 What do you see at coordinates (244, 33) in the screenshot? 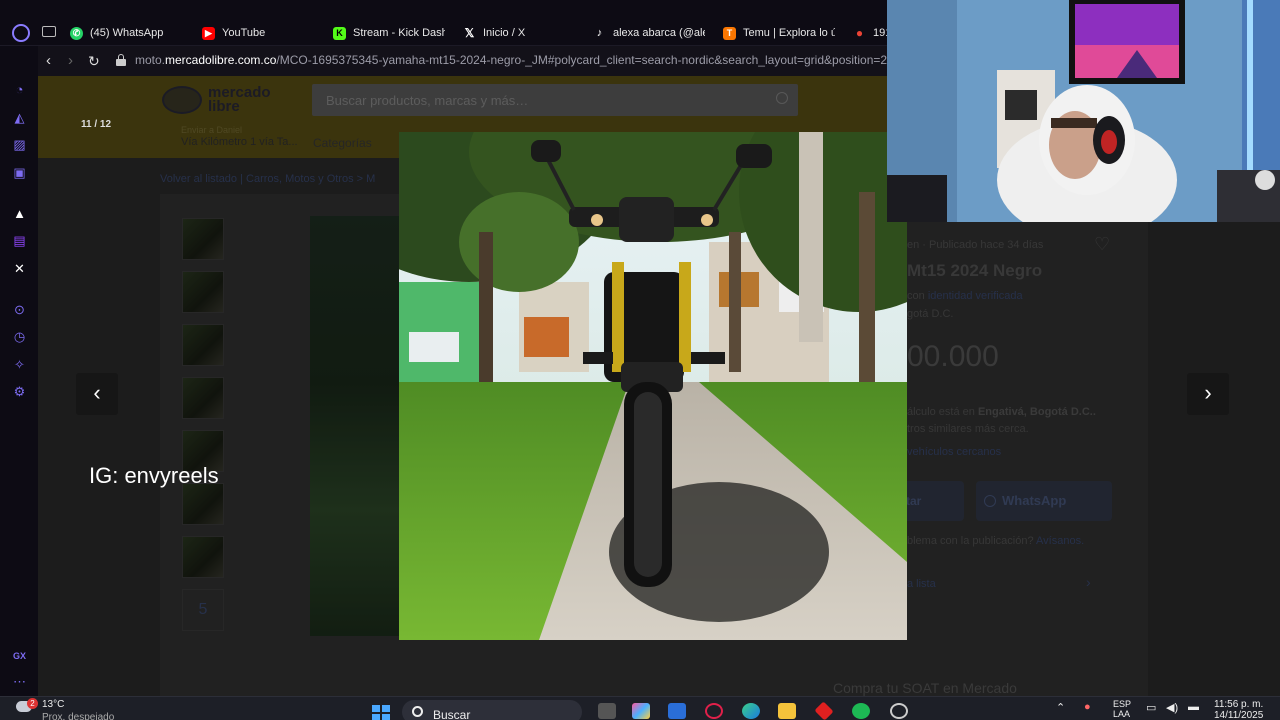
I see `tab-label: YouTube` at bounding box center [244, 33].